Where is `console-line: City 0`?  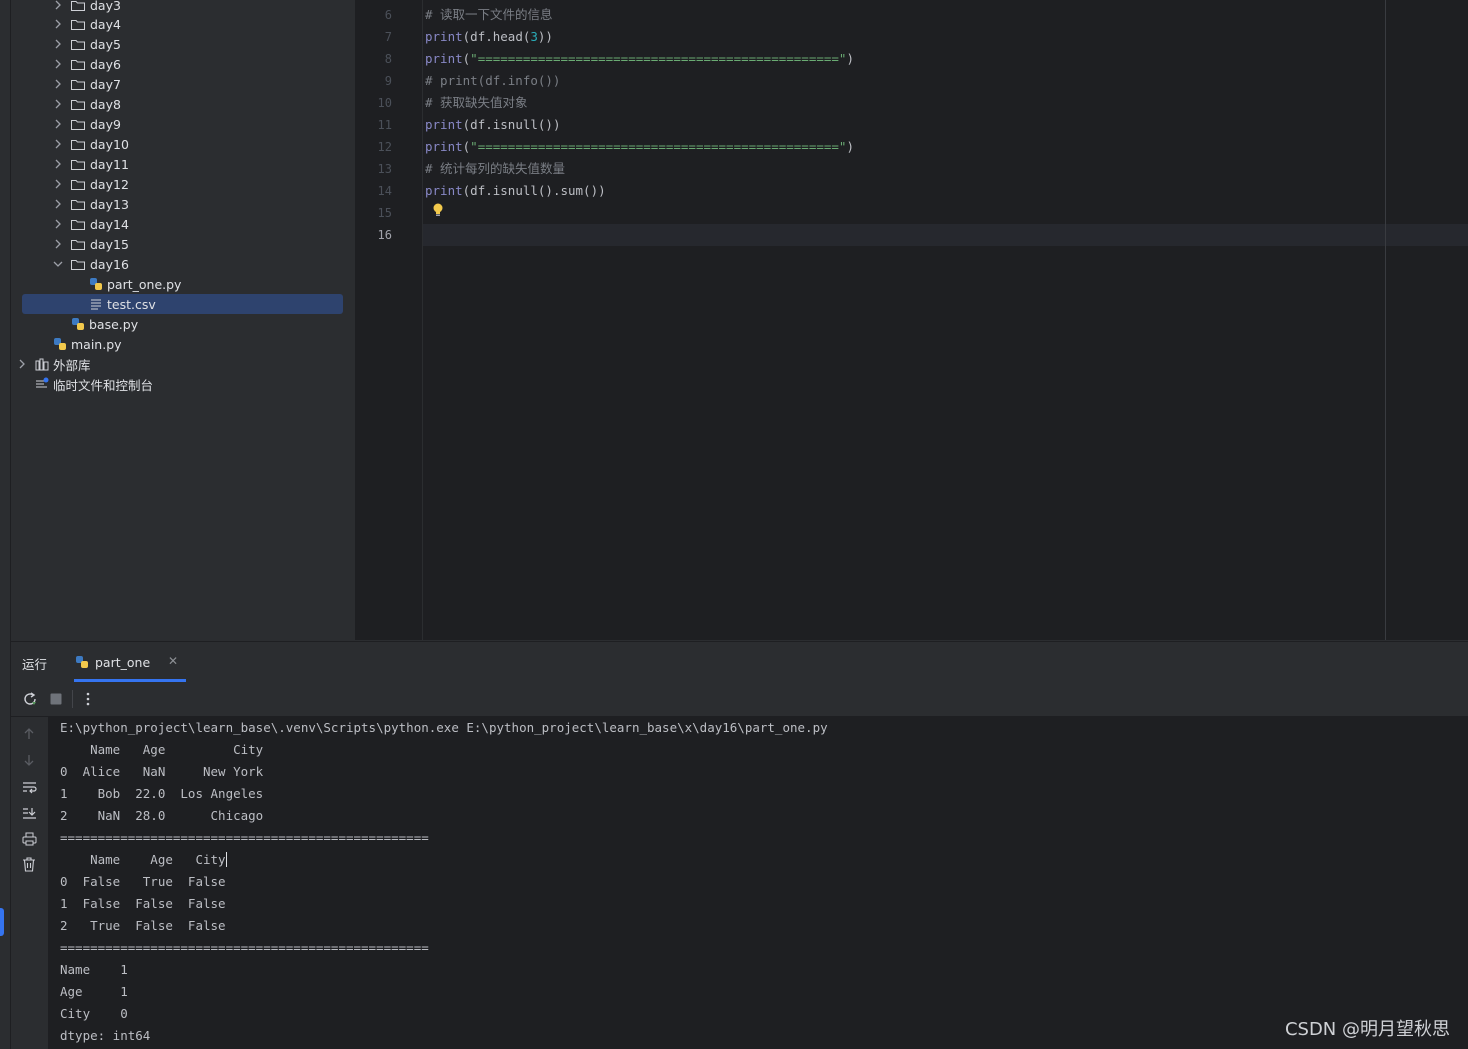
console-line: City 0 is located at coordinates (94, 1013).